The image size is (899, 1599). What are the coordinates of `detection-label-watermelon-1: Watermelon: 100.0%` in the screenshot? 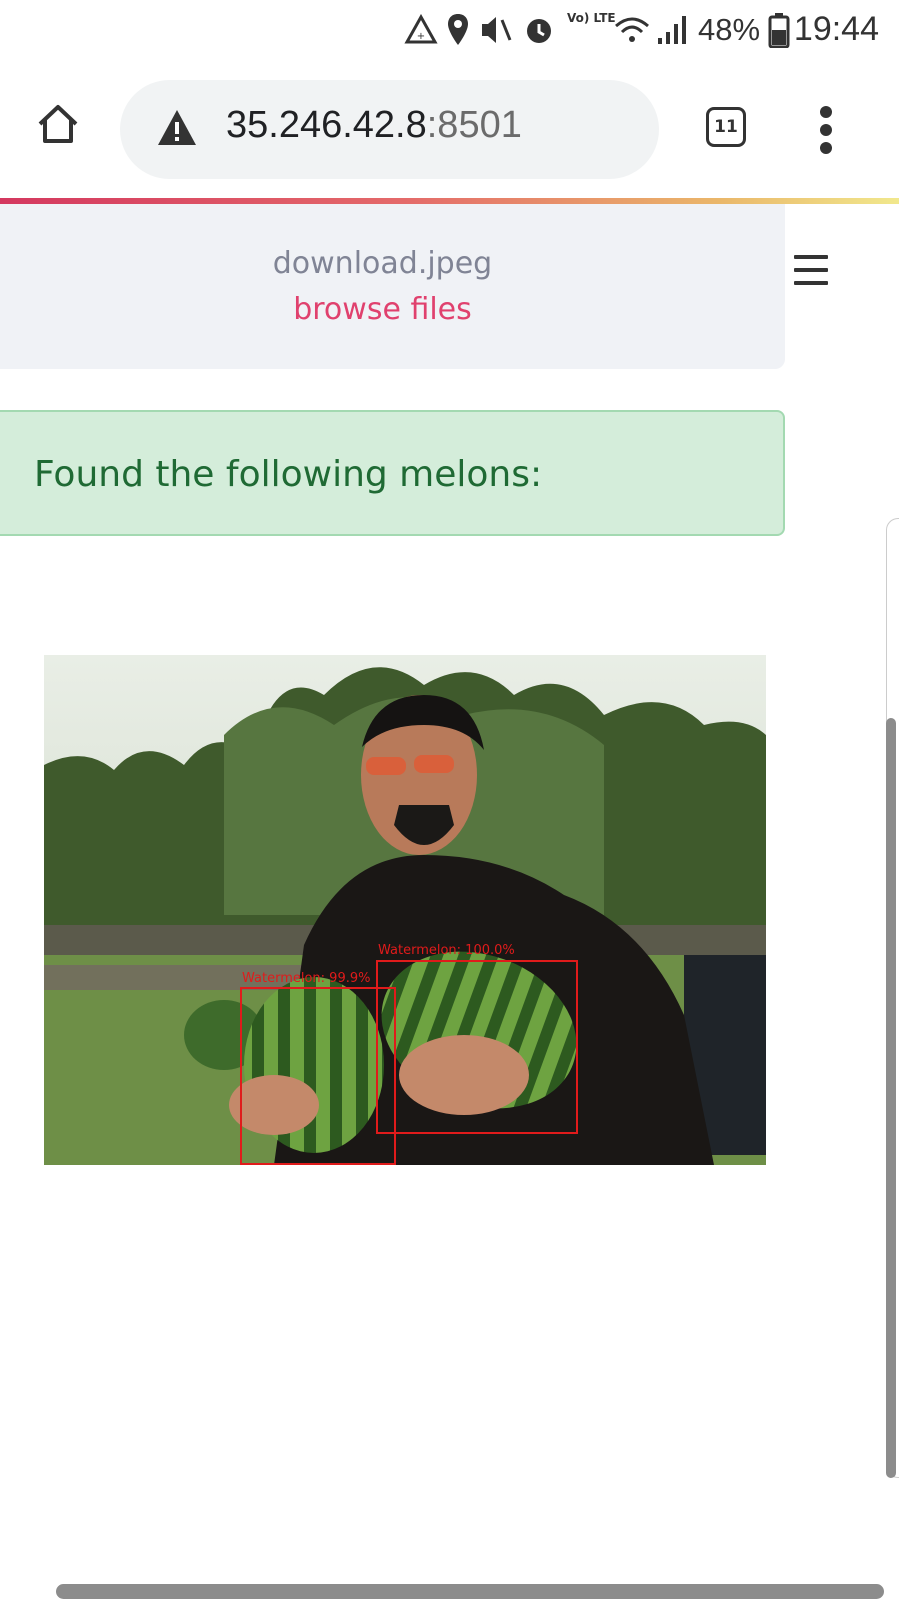 It's located at (446, 950).